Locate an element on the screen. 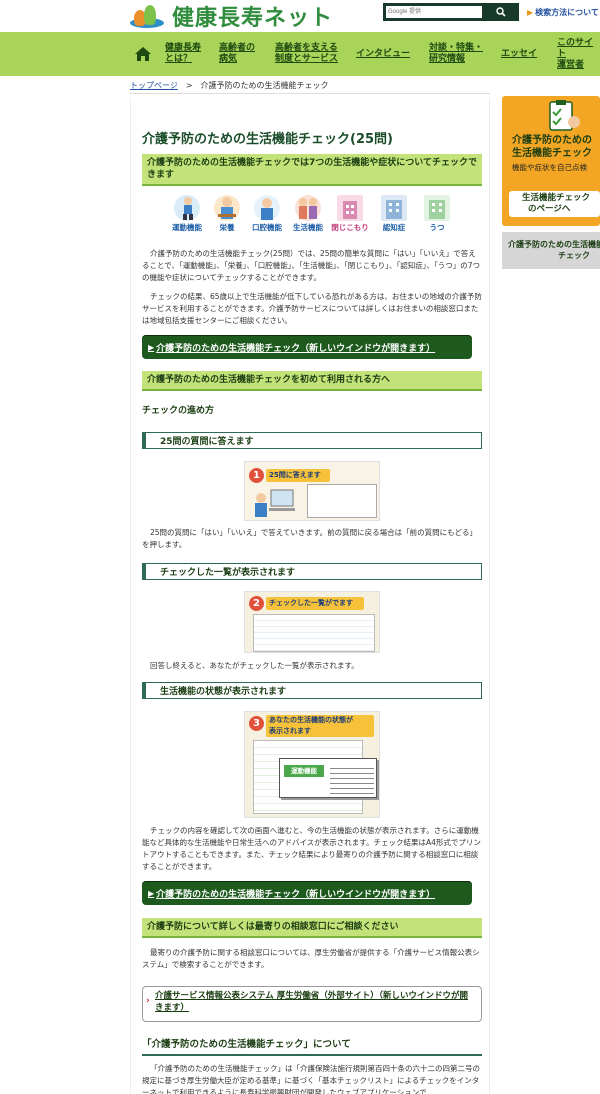 The height and width of the screenshot is (1094, 600). site-logo: 健康長寿ネット is located at coordinates (231, 16).